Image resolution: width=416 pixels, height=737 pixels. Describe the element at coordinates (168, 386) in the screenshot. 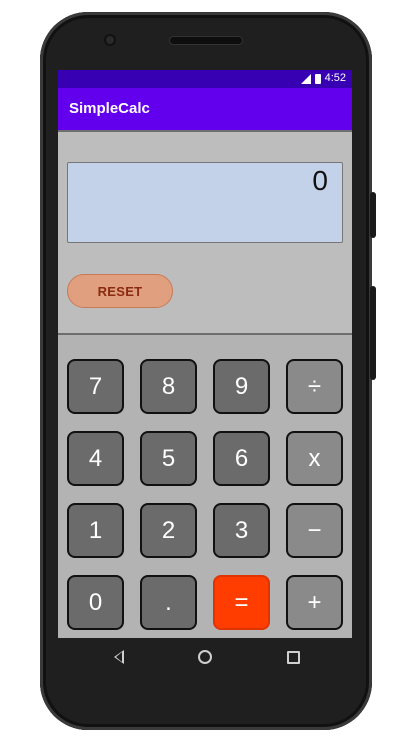

I see `key-8: 8` at that location.